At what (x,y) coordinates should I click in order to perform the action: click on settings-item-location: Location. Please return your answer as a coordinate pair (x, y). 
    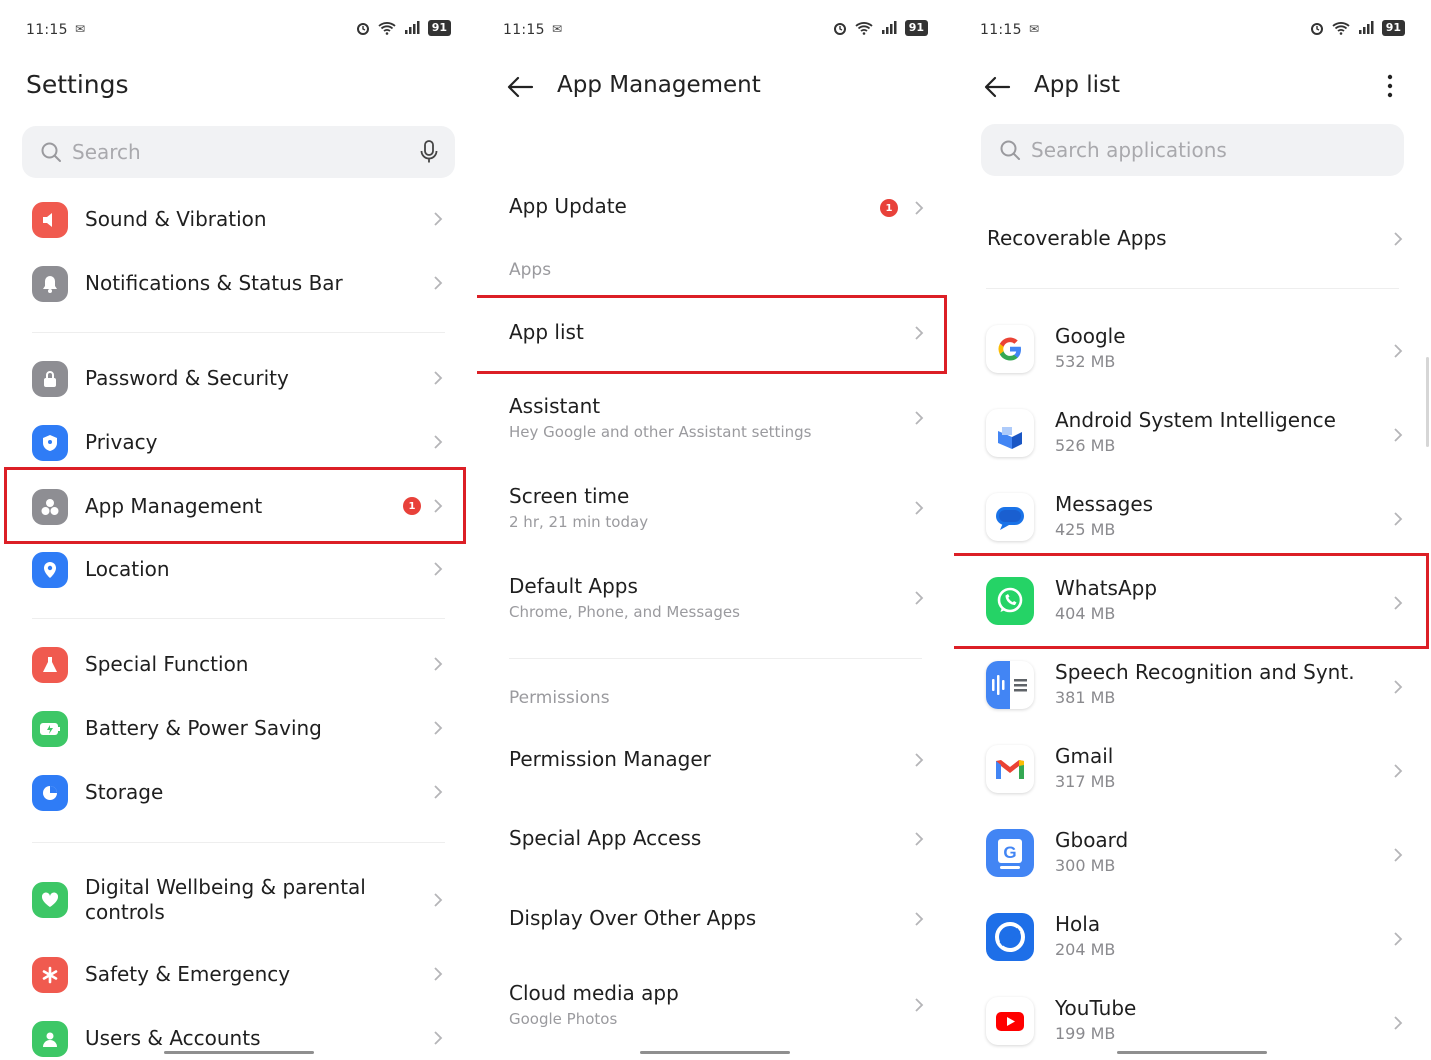
    Looking at the image, I should click on (238, 569).